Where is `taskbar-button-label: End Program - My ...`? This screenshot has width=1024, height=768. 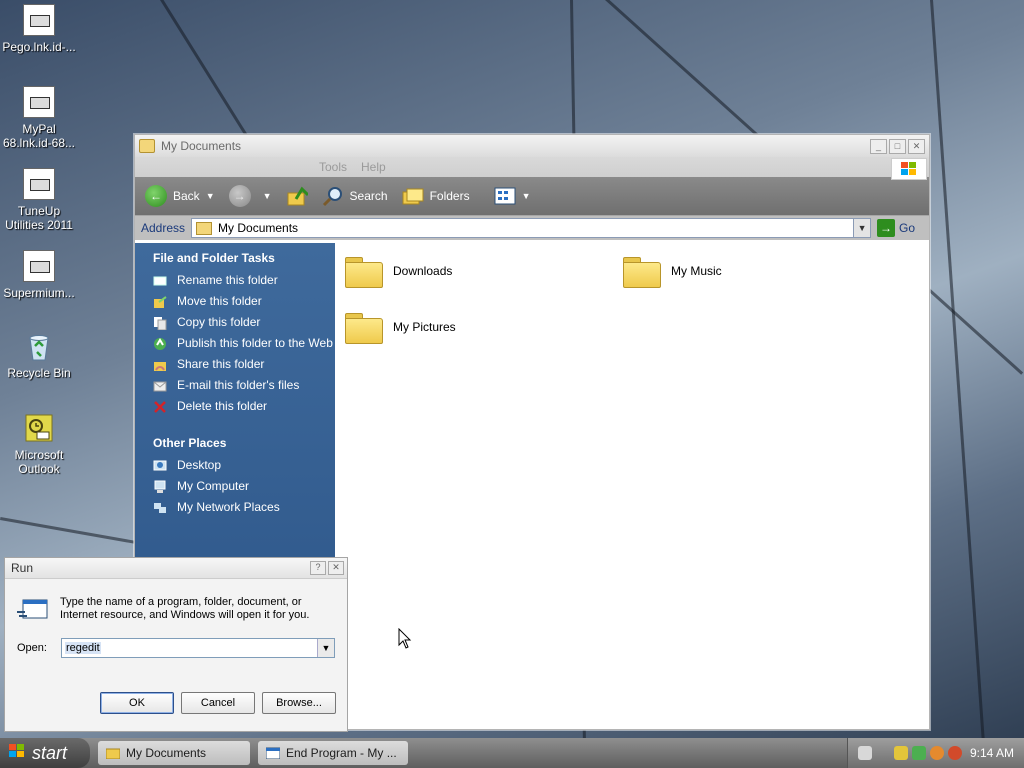
taskbar-button-label: End Program - My ... is located at coordinates (341, 753).